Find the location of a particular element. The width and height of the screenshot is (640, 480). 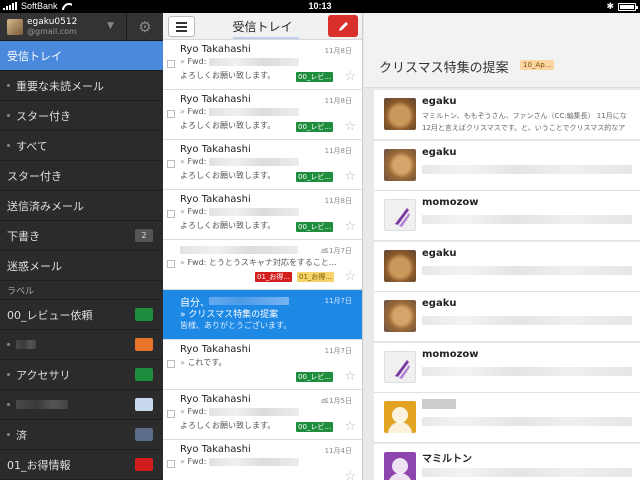

message-row: Ryo Takahashi 11月7日» これです。 00_レビ... ☆ is located at coordinates (262, 365).